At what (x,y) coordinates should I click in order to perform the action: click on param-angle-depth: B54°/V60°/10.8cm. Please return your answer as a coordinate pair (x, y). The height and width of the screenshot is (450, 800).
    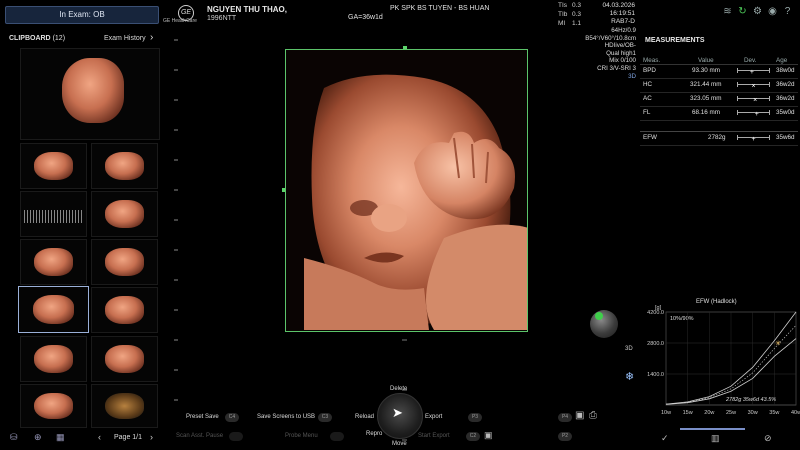
    Looking at the image, I should click on (610, 38).